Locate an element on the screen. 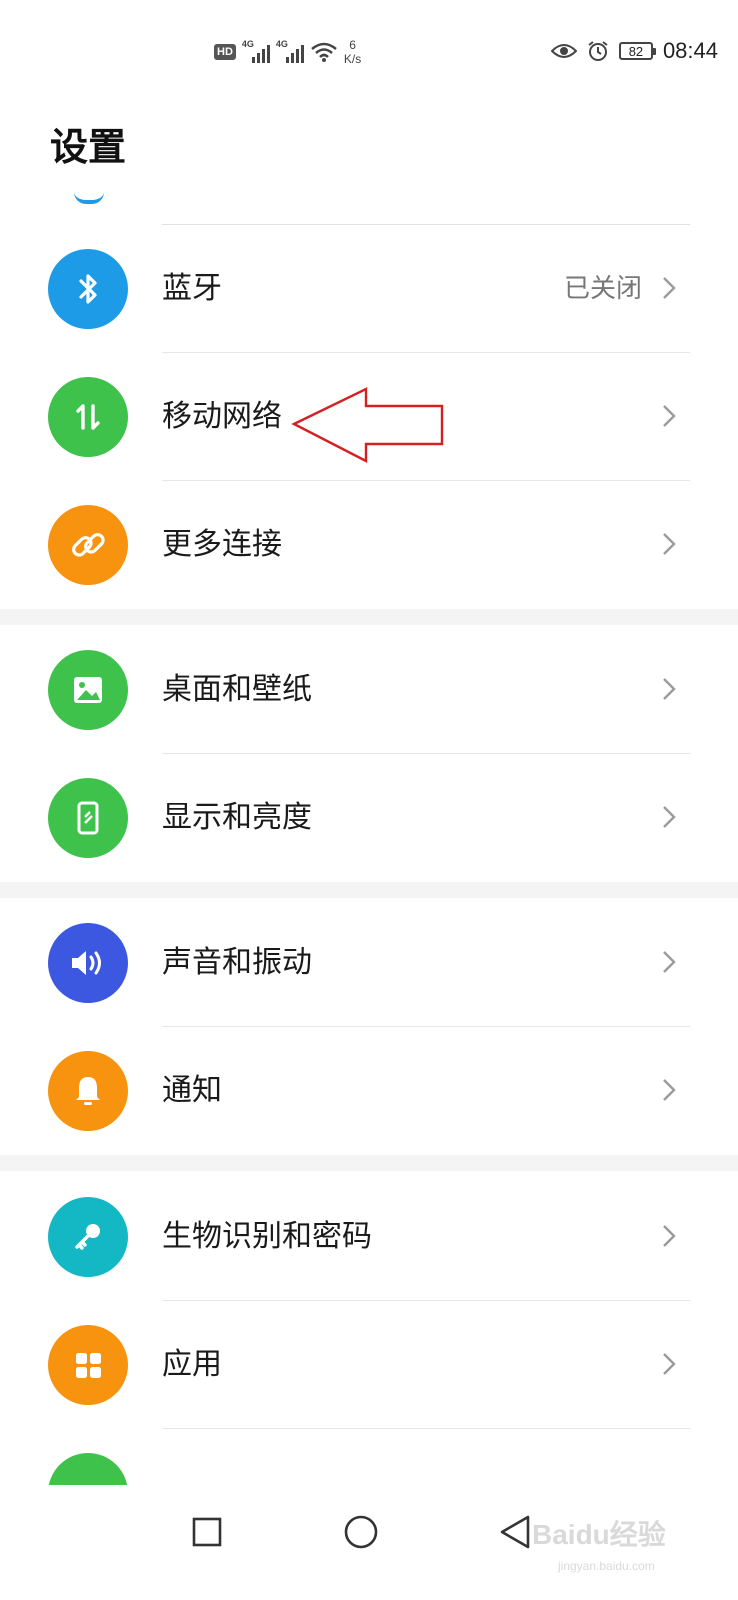 The width and height of the screenshot is (738, 1600). hd-voice-icon: HD is located at coordinates (225, 52).